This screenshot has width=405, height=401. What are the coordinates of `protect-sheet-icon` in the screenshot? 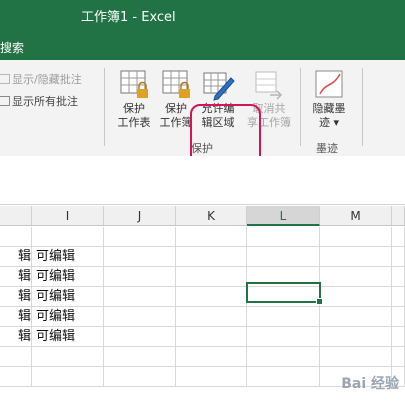 It's located at (134, 84).